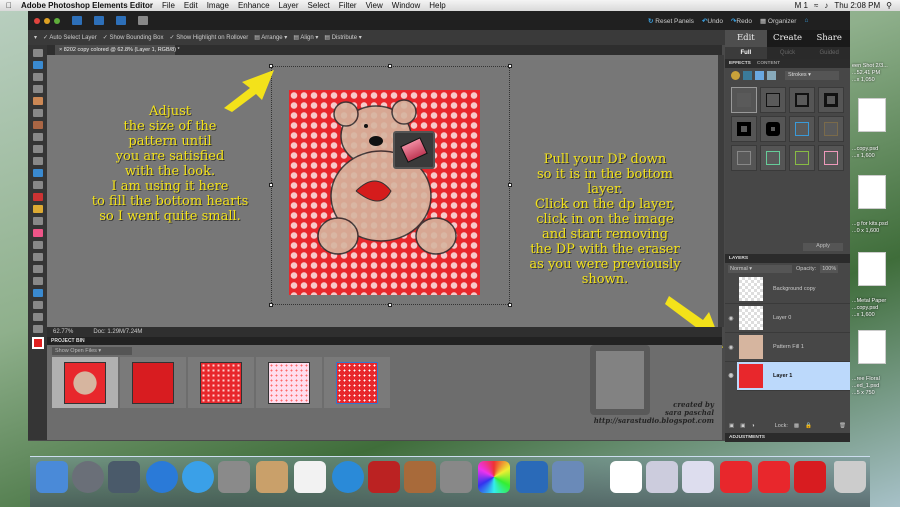 Image resolution: width=900 pixels, height=507 pixels. What do you see at coordinates (746, 53) in the screenshot?
I see `subtab-full: Full` at bounding box center [746, 53].